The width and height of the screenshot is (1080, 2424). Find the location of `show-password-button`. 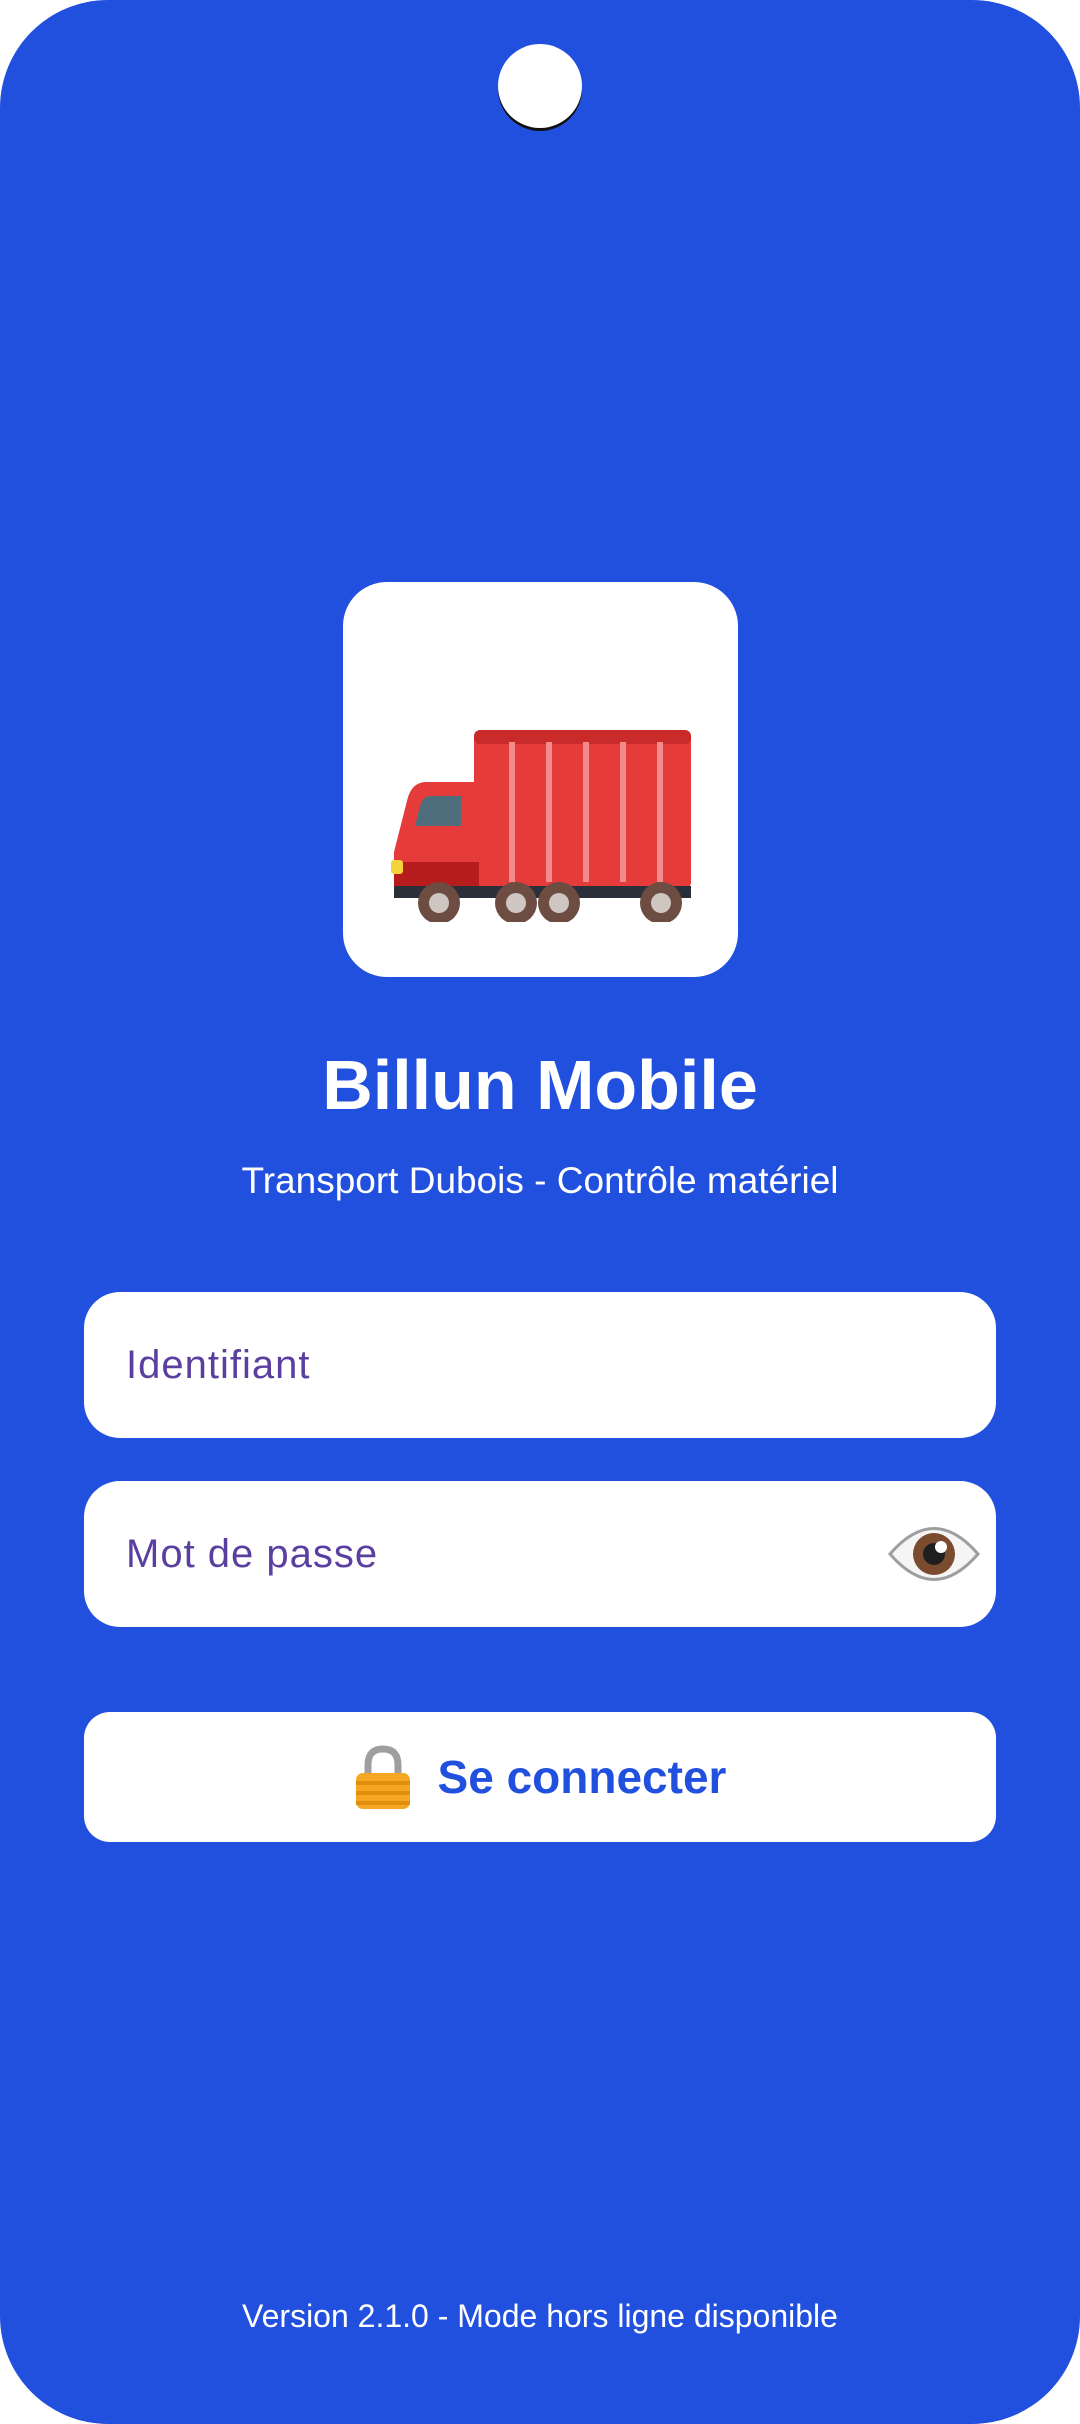

show-password-button is located at coordinates (934, 1554).